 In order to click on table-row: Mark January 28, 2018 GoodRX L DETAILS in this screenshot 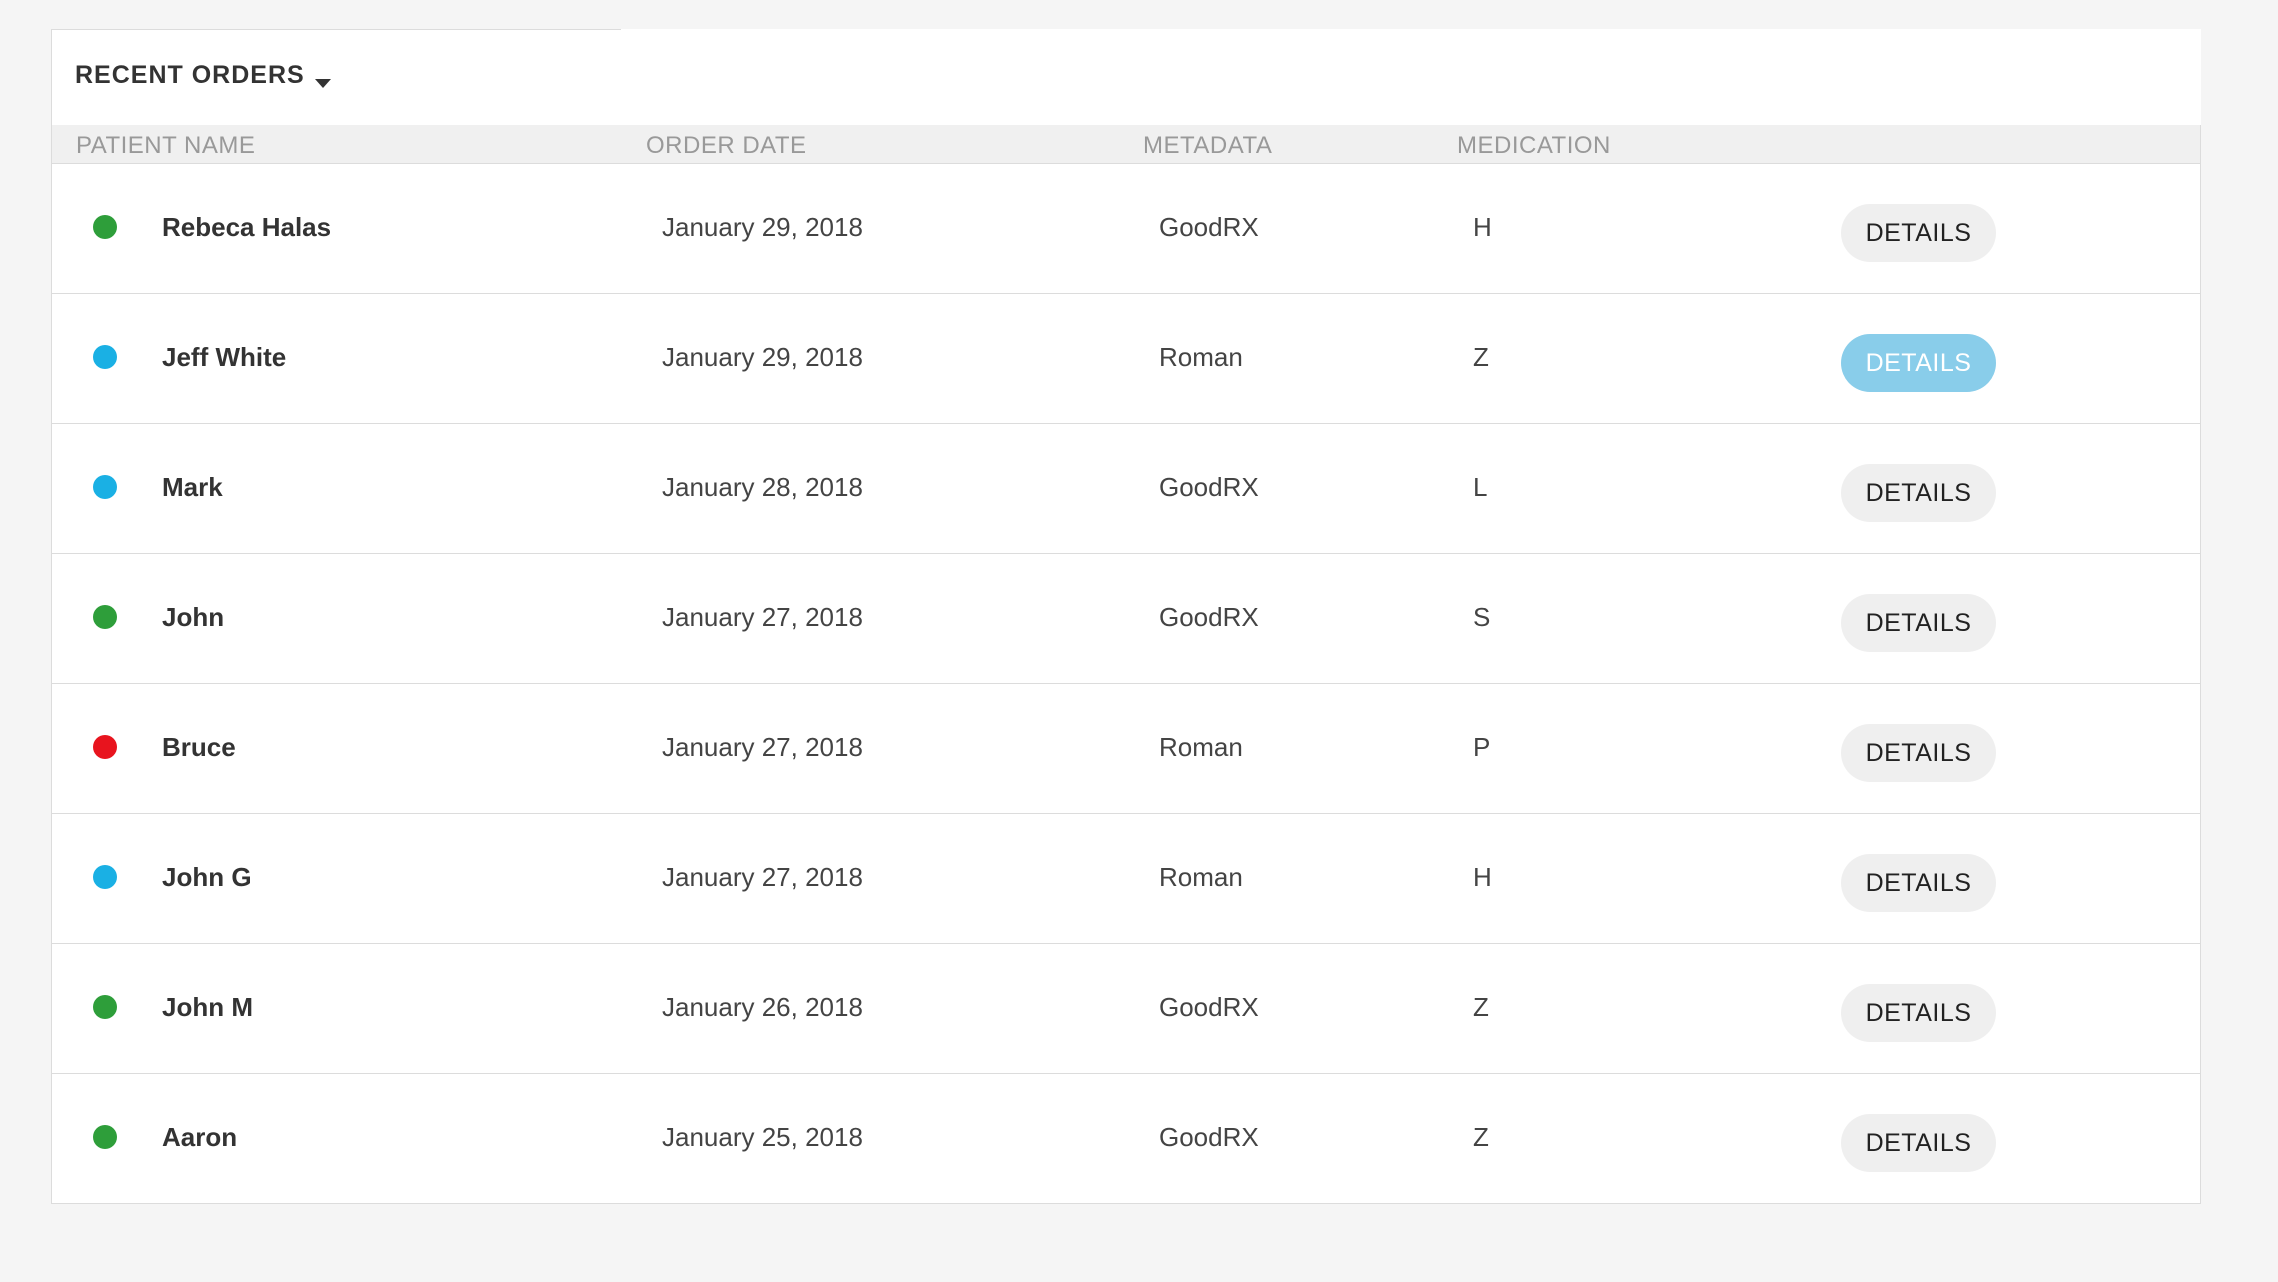, I will do `click(1126, 489)`.